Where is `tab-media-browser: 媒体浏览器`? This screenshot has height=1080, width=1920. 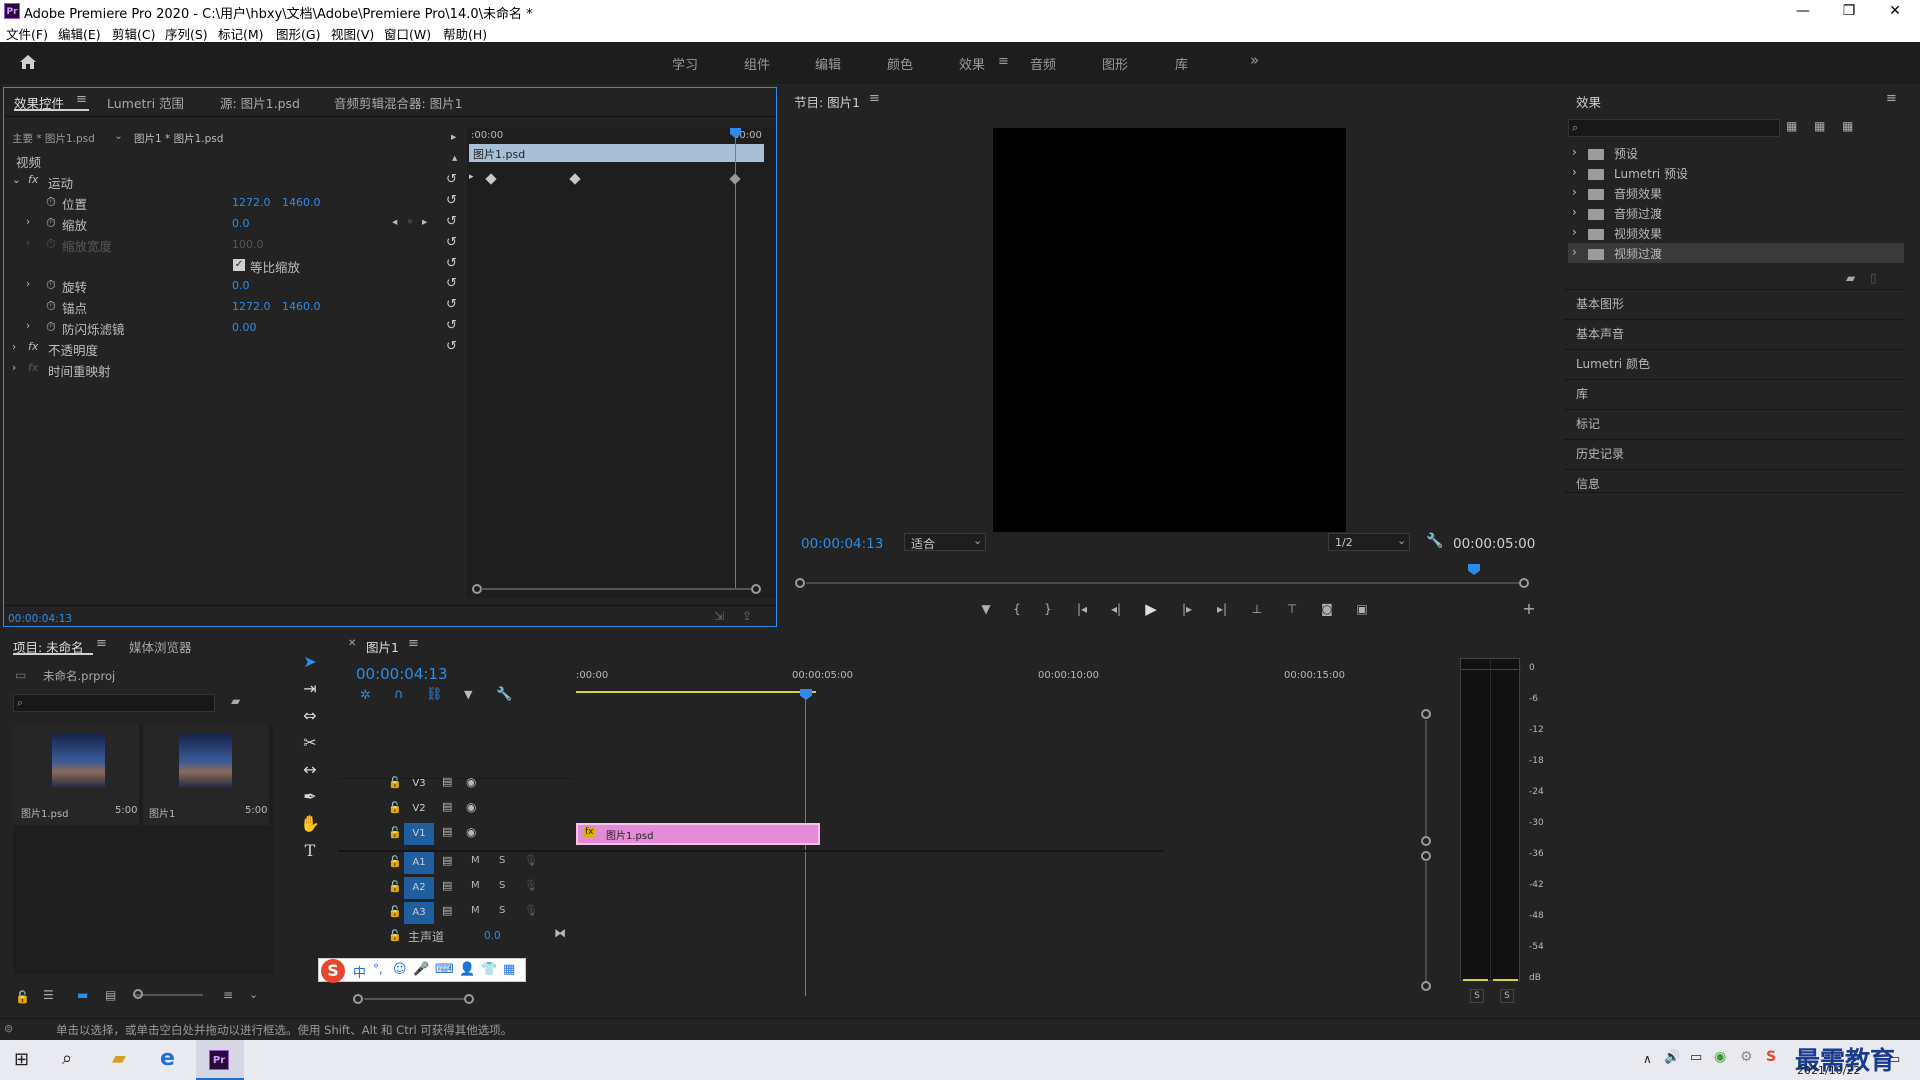
tab-media-browser: 媒体浏览器 is located at coordinates (160, 646).